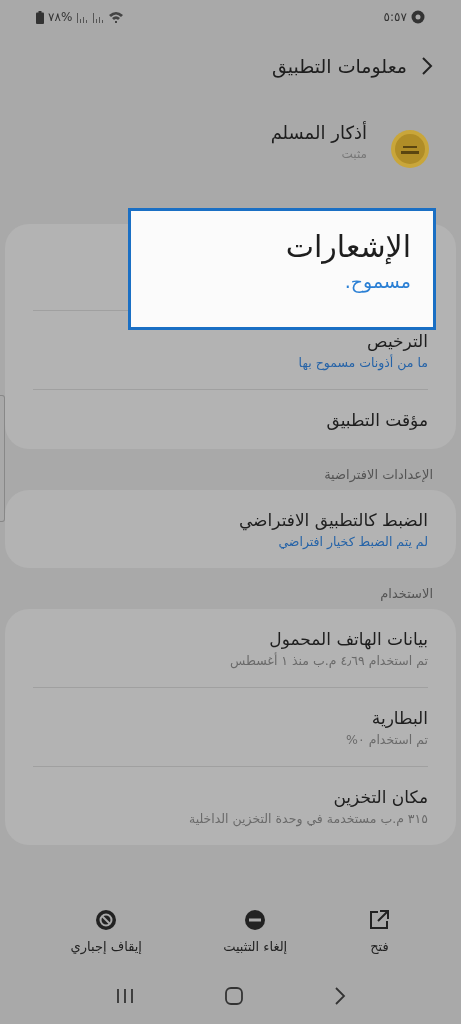 The height and width of the screenshot is (1024, 461). Describe the element at coordinates (348, 246) in the screenshot. I see `setting-title: الإشعارات` at that location.